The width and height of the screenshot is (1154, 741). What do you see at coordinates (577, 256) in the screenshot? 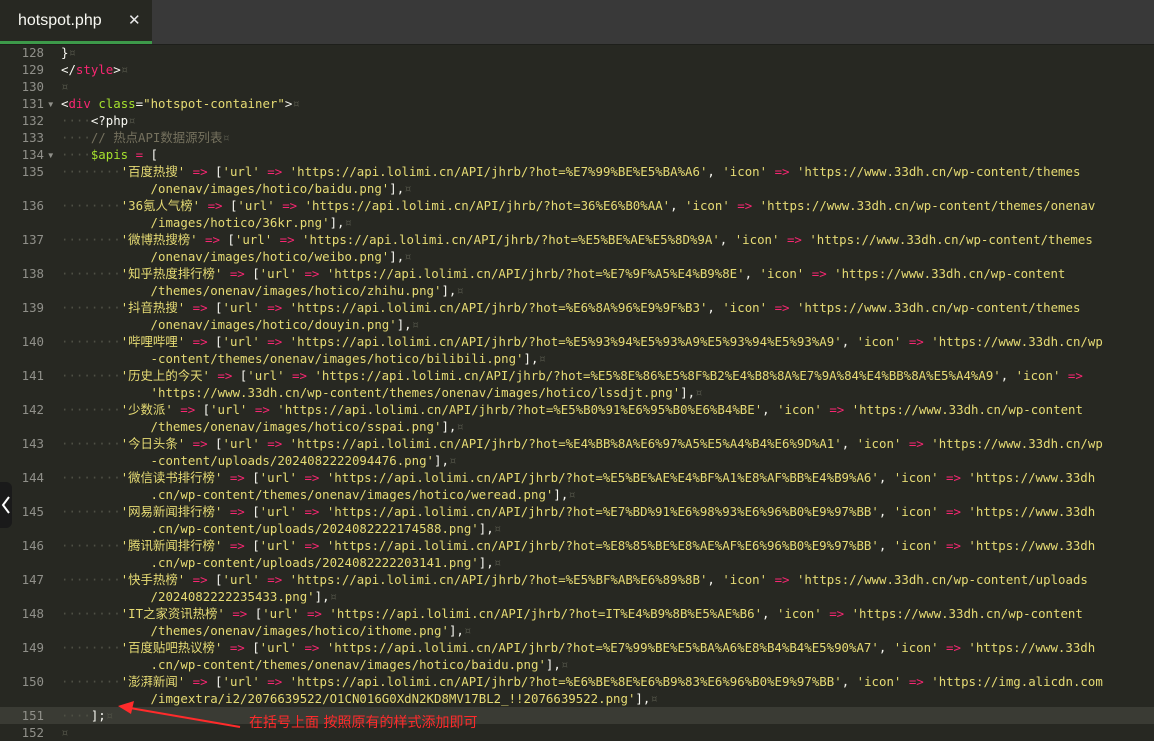
I see `code-line: /onenav/images/hotico/weibo.png'],¤` at bounding box center [577, 256].